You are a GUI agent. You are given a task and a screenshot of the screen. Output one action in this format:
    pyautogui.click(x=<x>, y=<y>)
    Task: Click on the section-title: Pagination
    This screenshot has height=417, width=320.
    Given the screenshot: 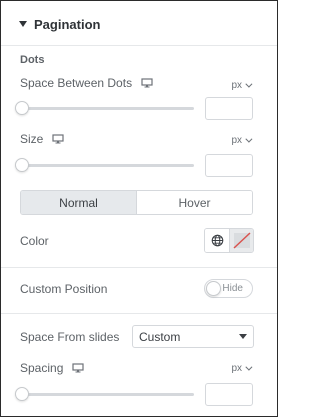 What is the action you would take?
    pyautogui.click(x=67, y=24)
    